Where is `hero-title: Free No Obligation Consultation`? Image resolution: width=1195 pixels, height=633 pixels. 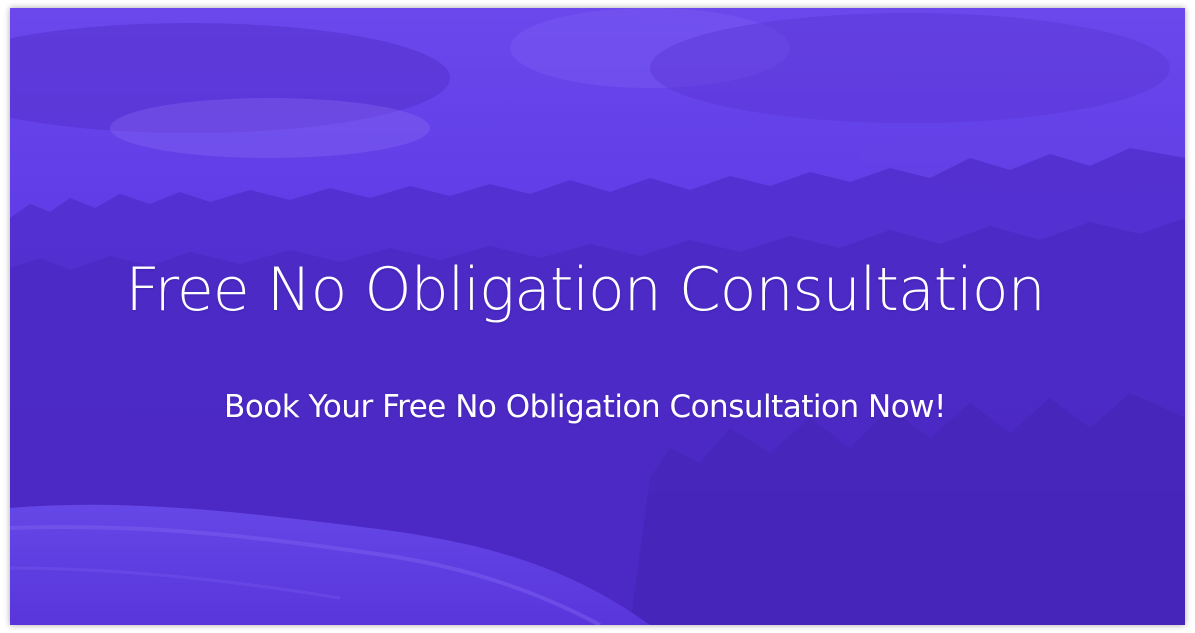 hero-title: Free No Obligation Consultation is located at coordinates (585, 290).